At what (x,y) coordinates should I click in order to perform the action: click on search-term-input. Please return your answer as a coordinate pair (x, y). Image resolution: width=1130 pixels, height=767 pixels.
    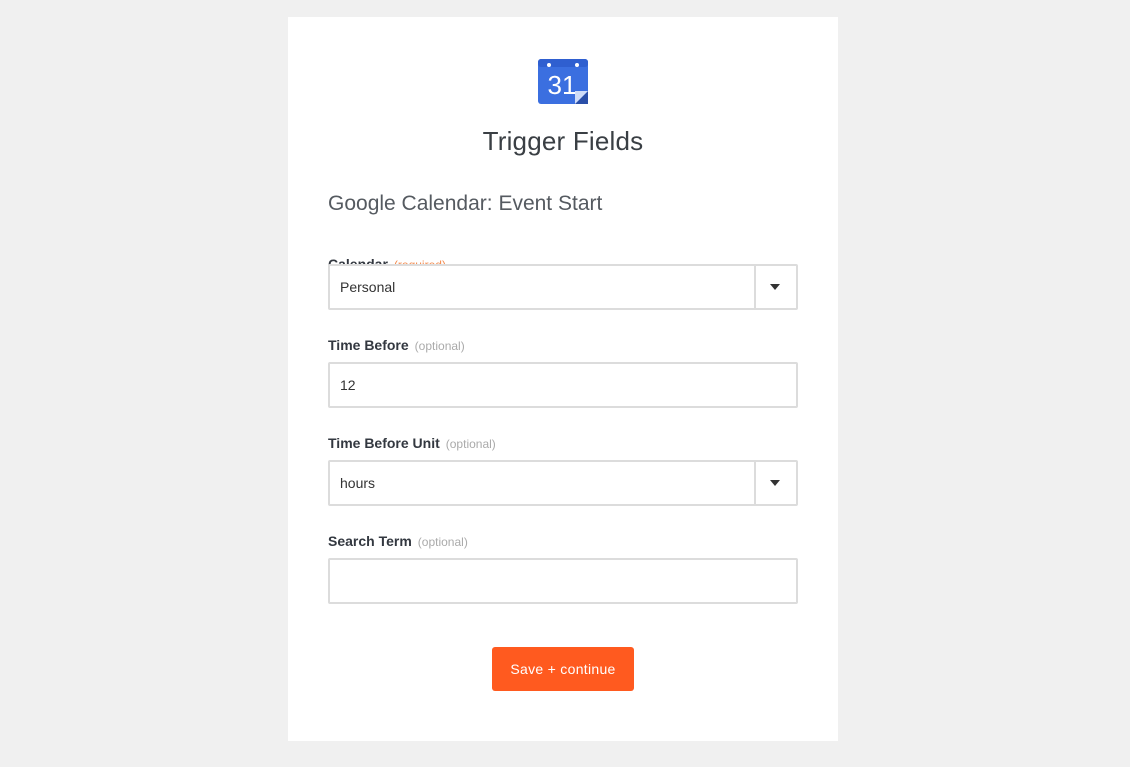
    Looking at the image, I should click on (563, 581).